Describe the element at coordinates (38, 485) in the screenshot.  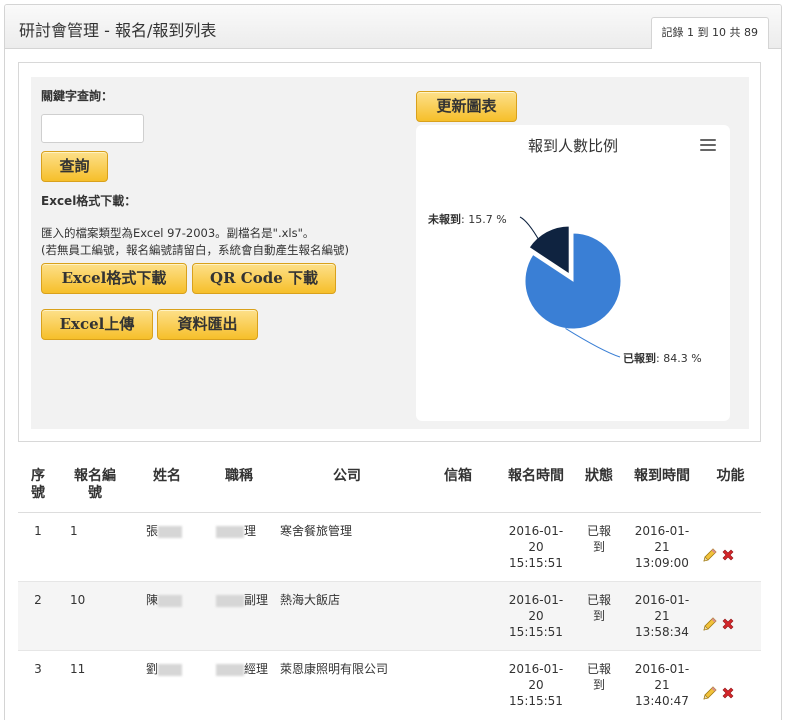
I see `th-seq: 序號` at that location.